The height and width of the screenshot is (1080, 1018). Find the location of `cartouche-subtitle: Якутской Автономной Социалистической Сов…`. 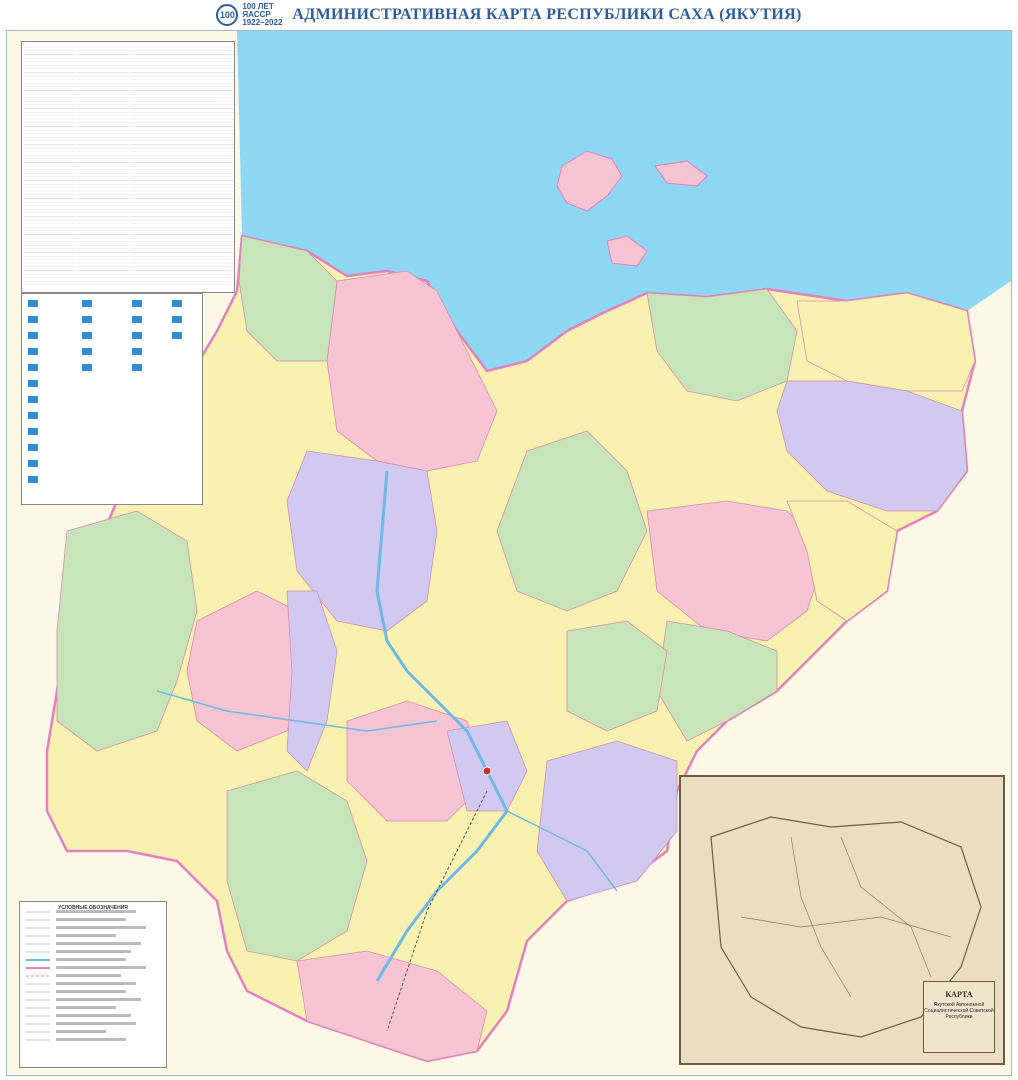

cartouche-subtitle: Якутской Автономной Социалистической Сов… is located at coordinates (959, 1011).